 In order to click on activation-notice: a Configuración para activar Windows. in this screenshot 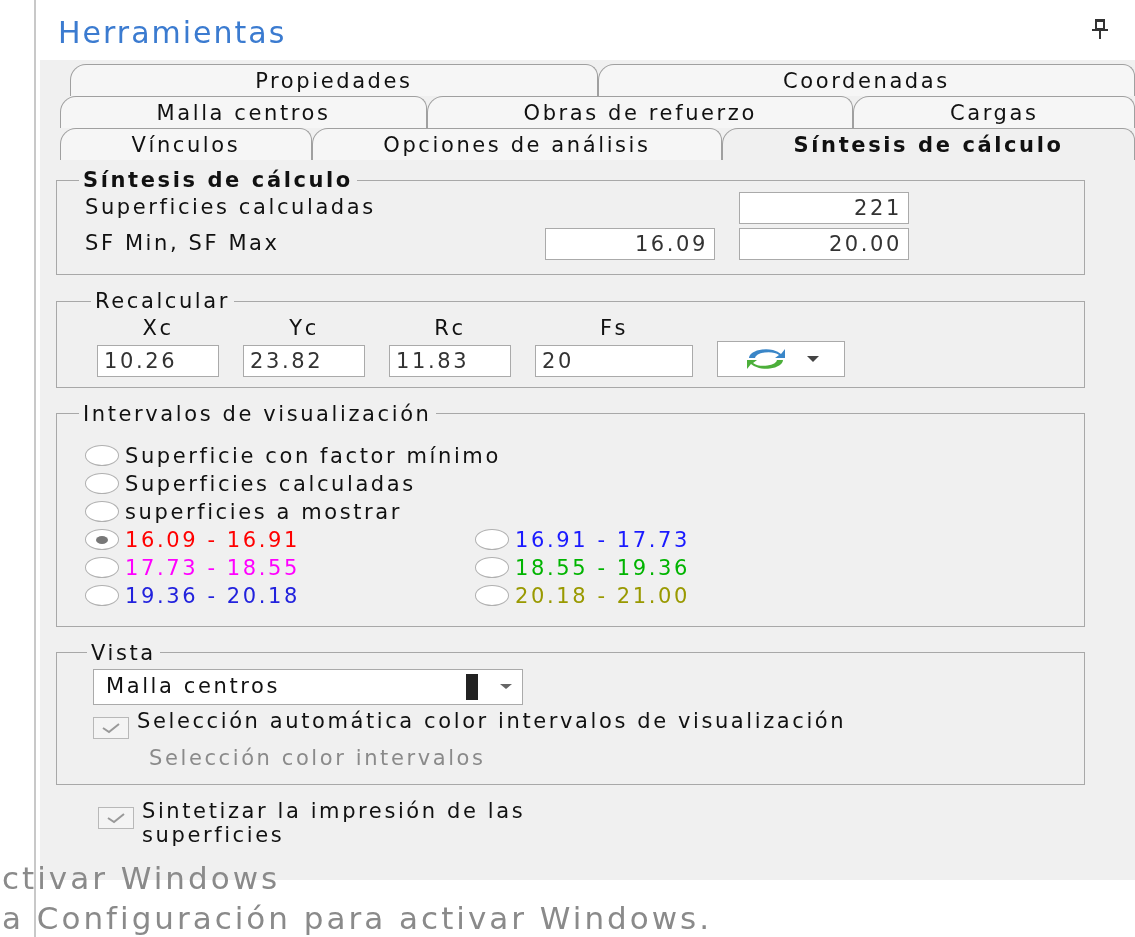, I will do `click(357, 918)`.